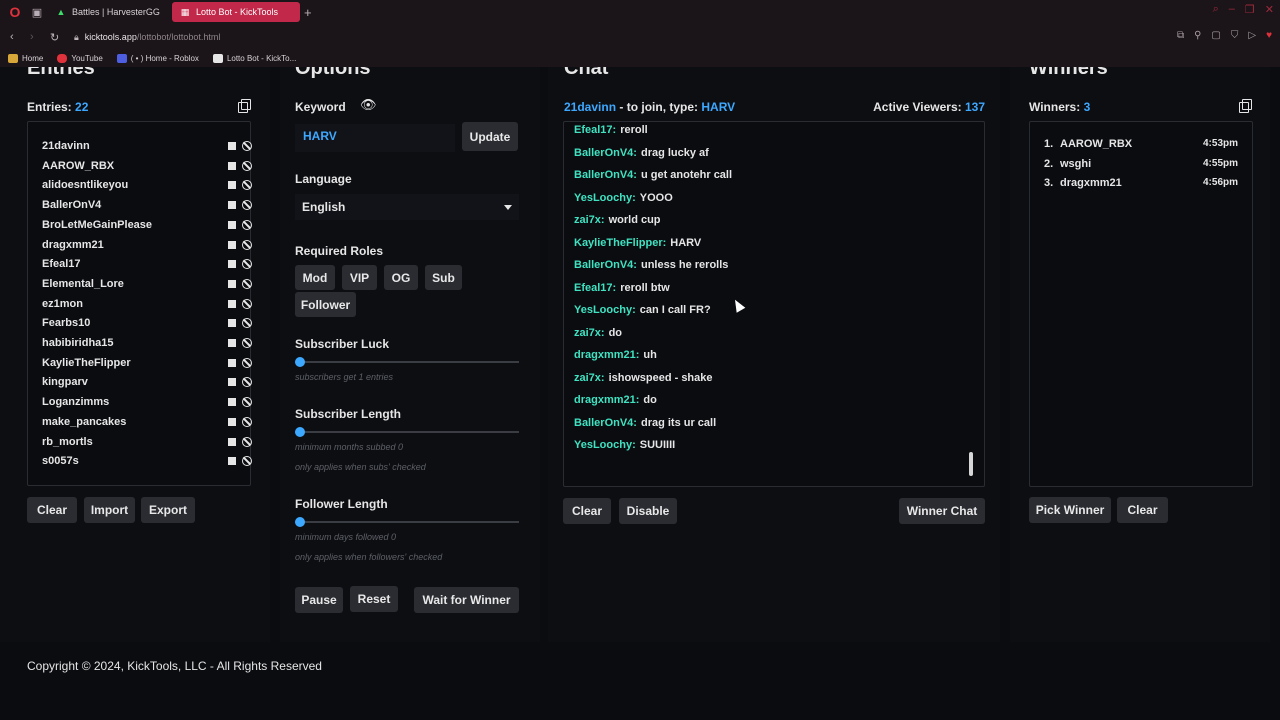 The height and width of the screenshot is (720, 1280). I want to click on window-icon: ▢, so click(1215, 35).